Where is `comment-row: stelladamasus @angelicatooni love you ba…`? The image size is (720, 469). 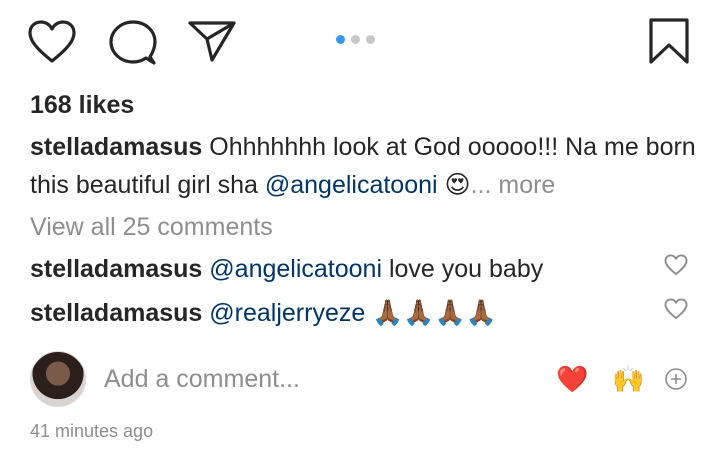 comment-row: stelladamasus @angelicatooni love you ba… is located at coordinates (286, 269).